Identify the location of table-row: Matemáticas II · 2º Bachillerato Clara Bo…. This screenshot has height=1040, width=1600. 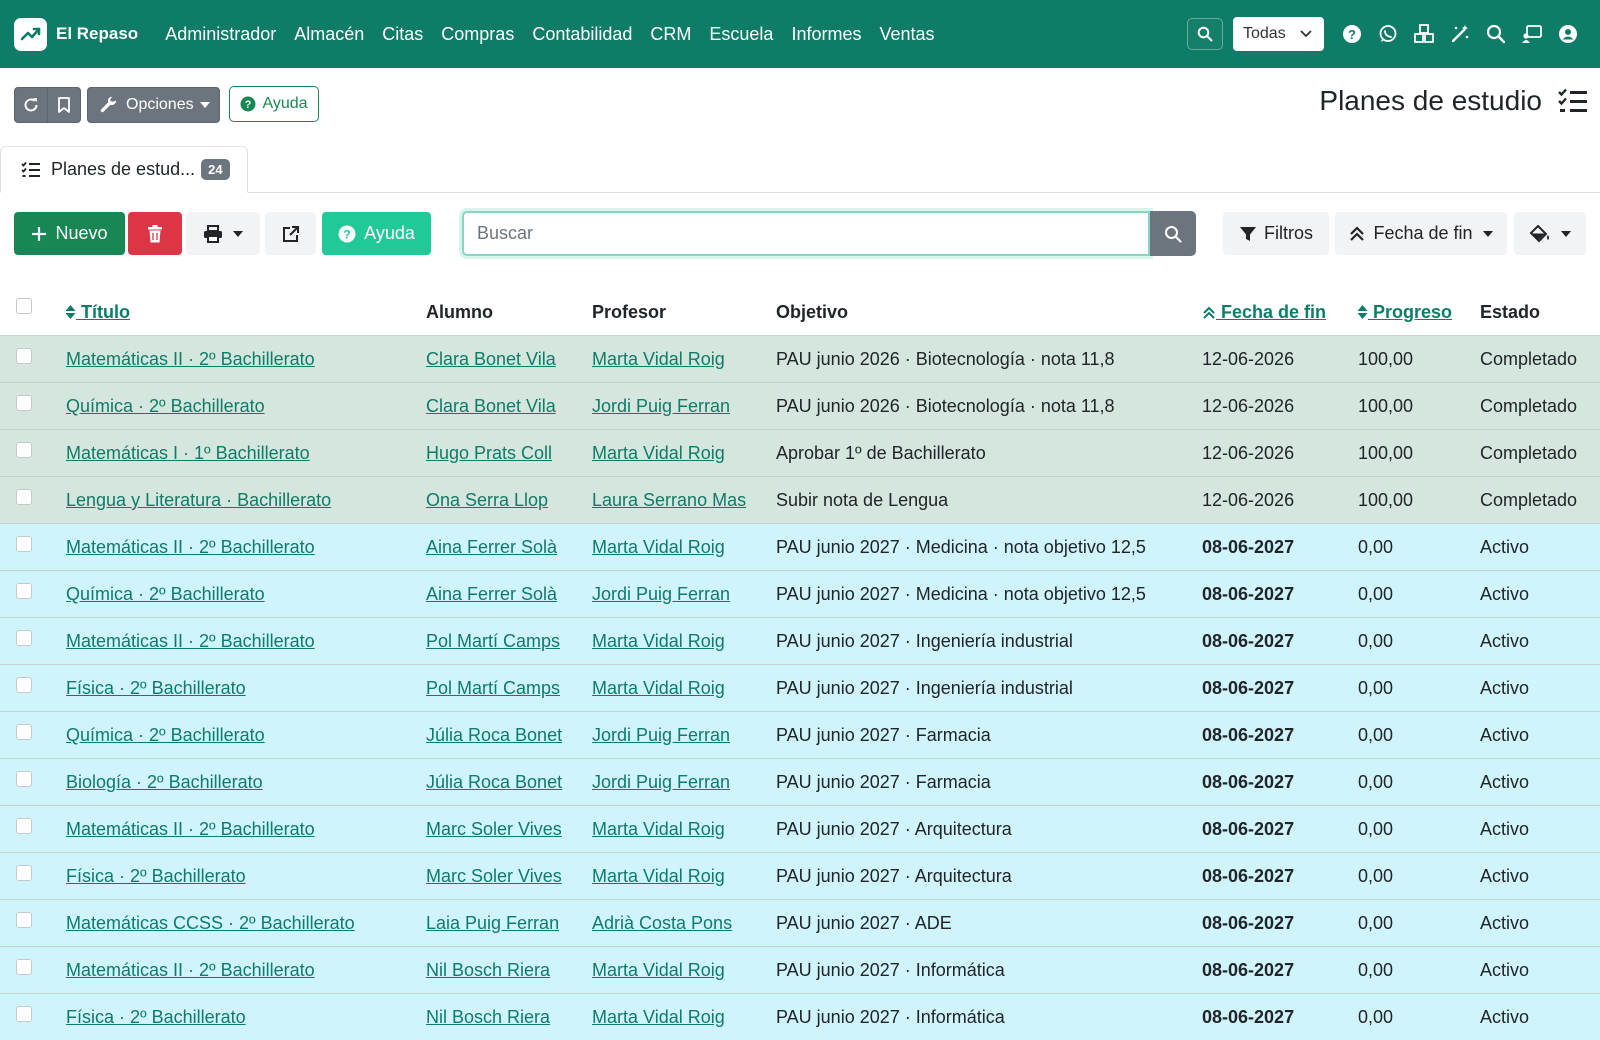
(800, 358).